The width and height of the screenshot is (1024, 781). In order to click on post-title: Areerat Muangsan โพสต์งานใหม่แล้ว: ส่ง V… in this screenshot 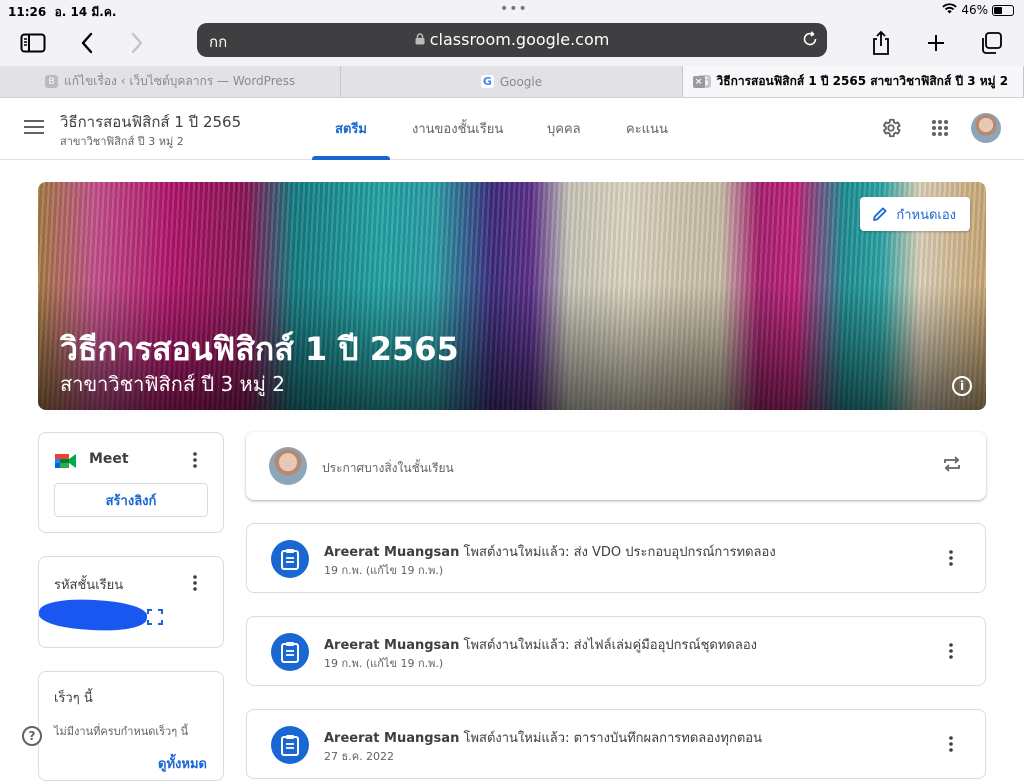, I will do `click(550, 551)`.